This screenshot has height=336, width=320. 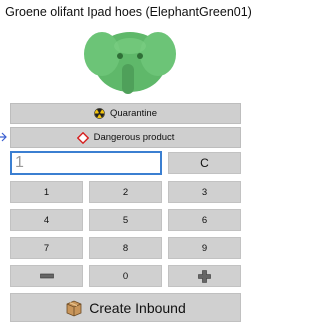 I want to click on plus-icon, so click(x=204, y=276).